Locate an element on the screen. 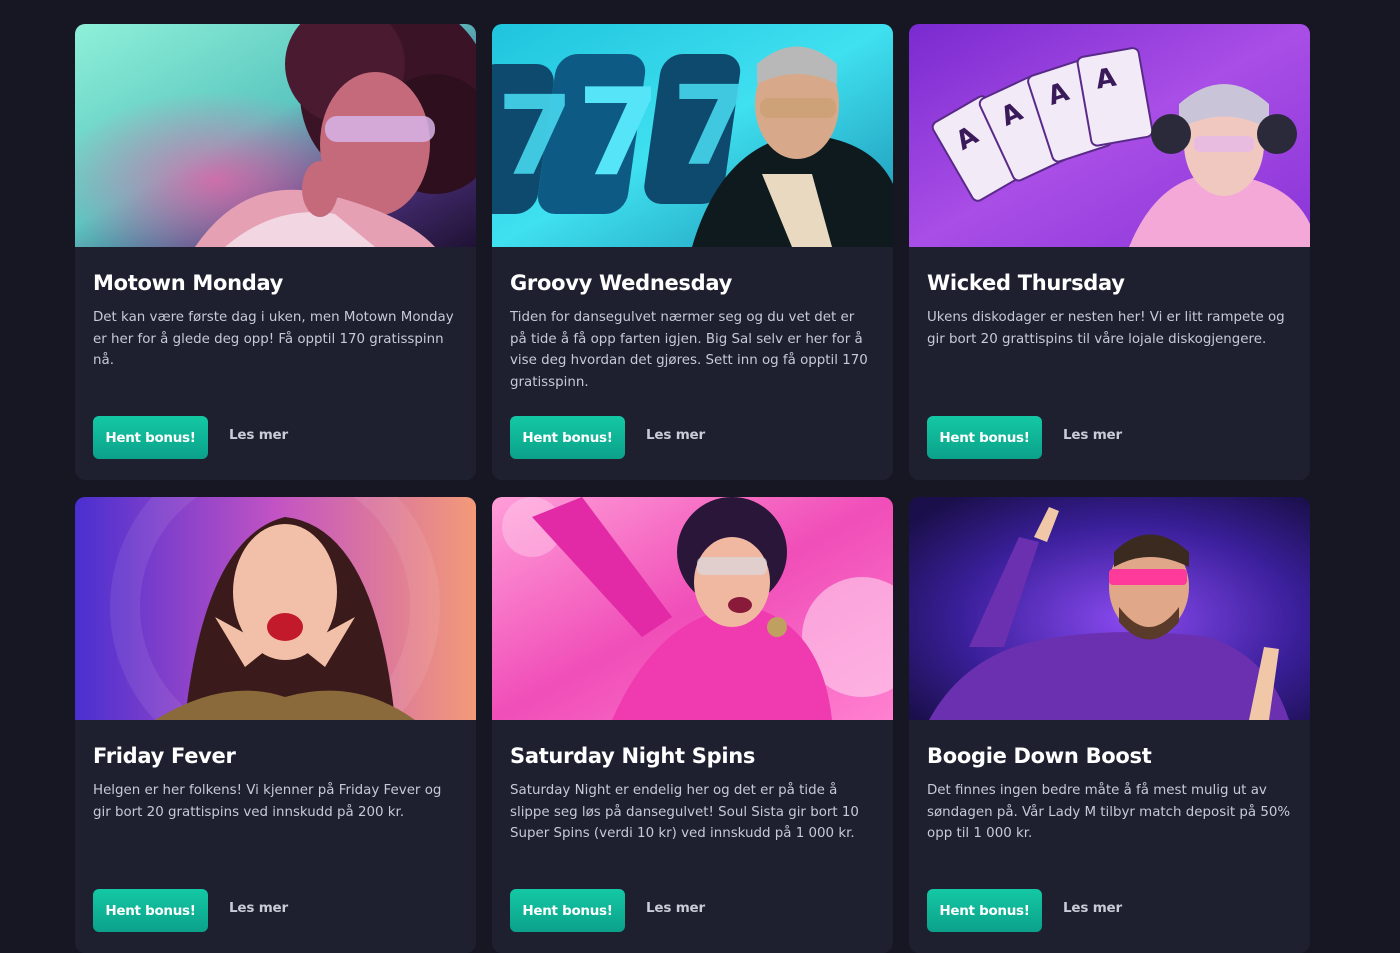 The width and height of the screenshot is (1400, 953). promo-image-woman-afro is located at coordinates (275, 135).